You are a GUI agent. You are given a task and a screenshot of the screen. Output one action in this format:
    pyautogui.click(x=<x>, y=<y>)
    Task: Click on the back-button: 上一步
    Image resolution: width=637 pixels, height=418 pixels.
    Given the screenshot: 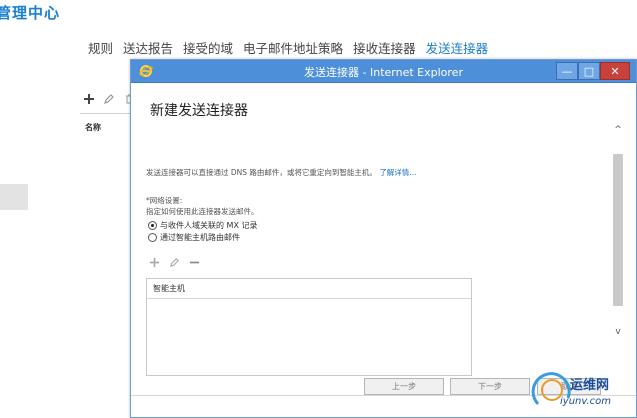 What is the action you would take?
    pyautogui.click(x=404, y=386)
    